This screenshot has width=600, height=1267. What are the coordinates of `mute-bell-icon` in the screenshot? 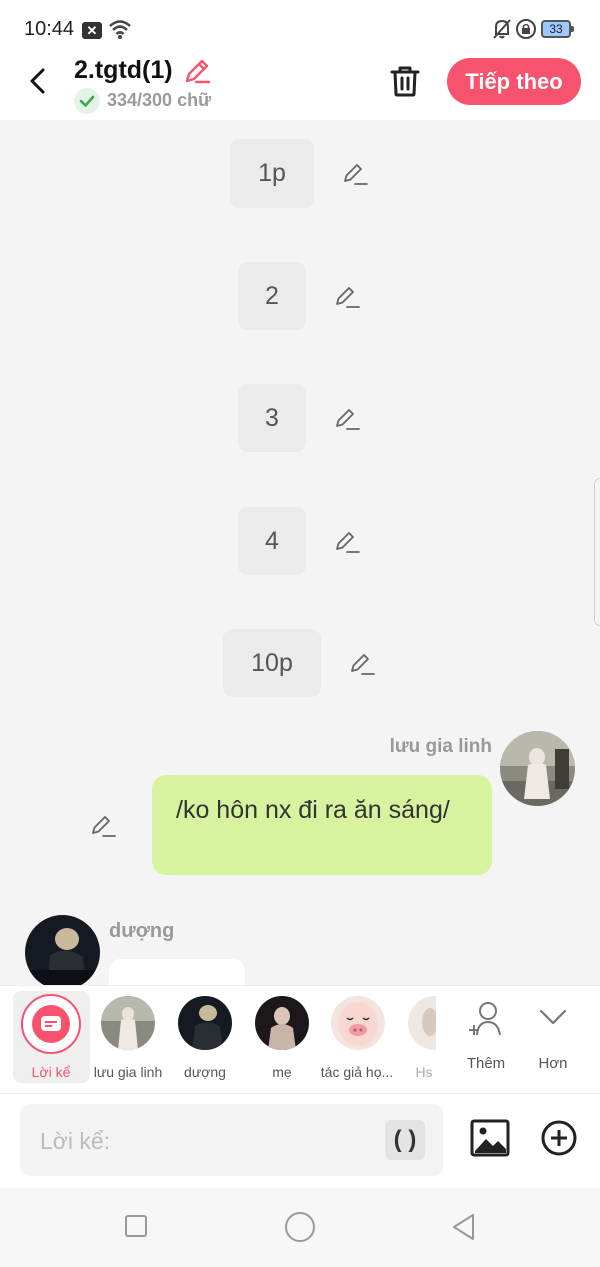 It's located at (502, 29).